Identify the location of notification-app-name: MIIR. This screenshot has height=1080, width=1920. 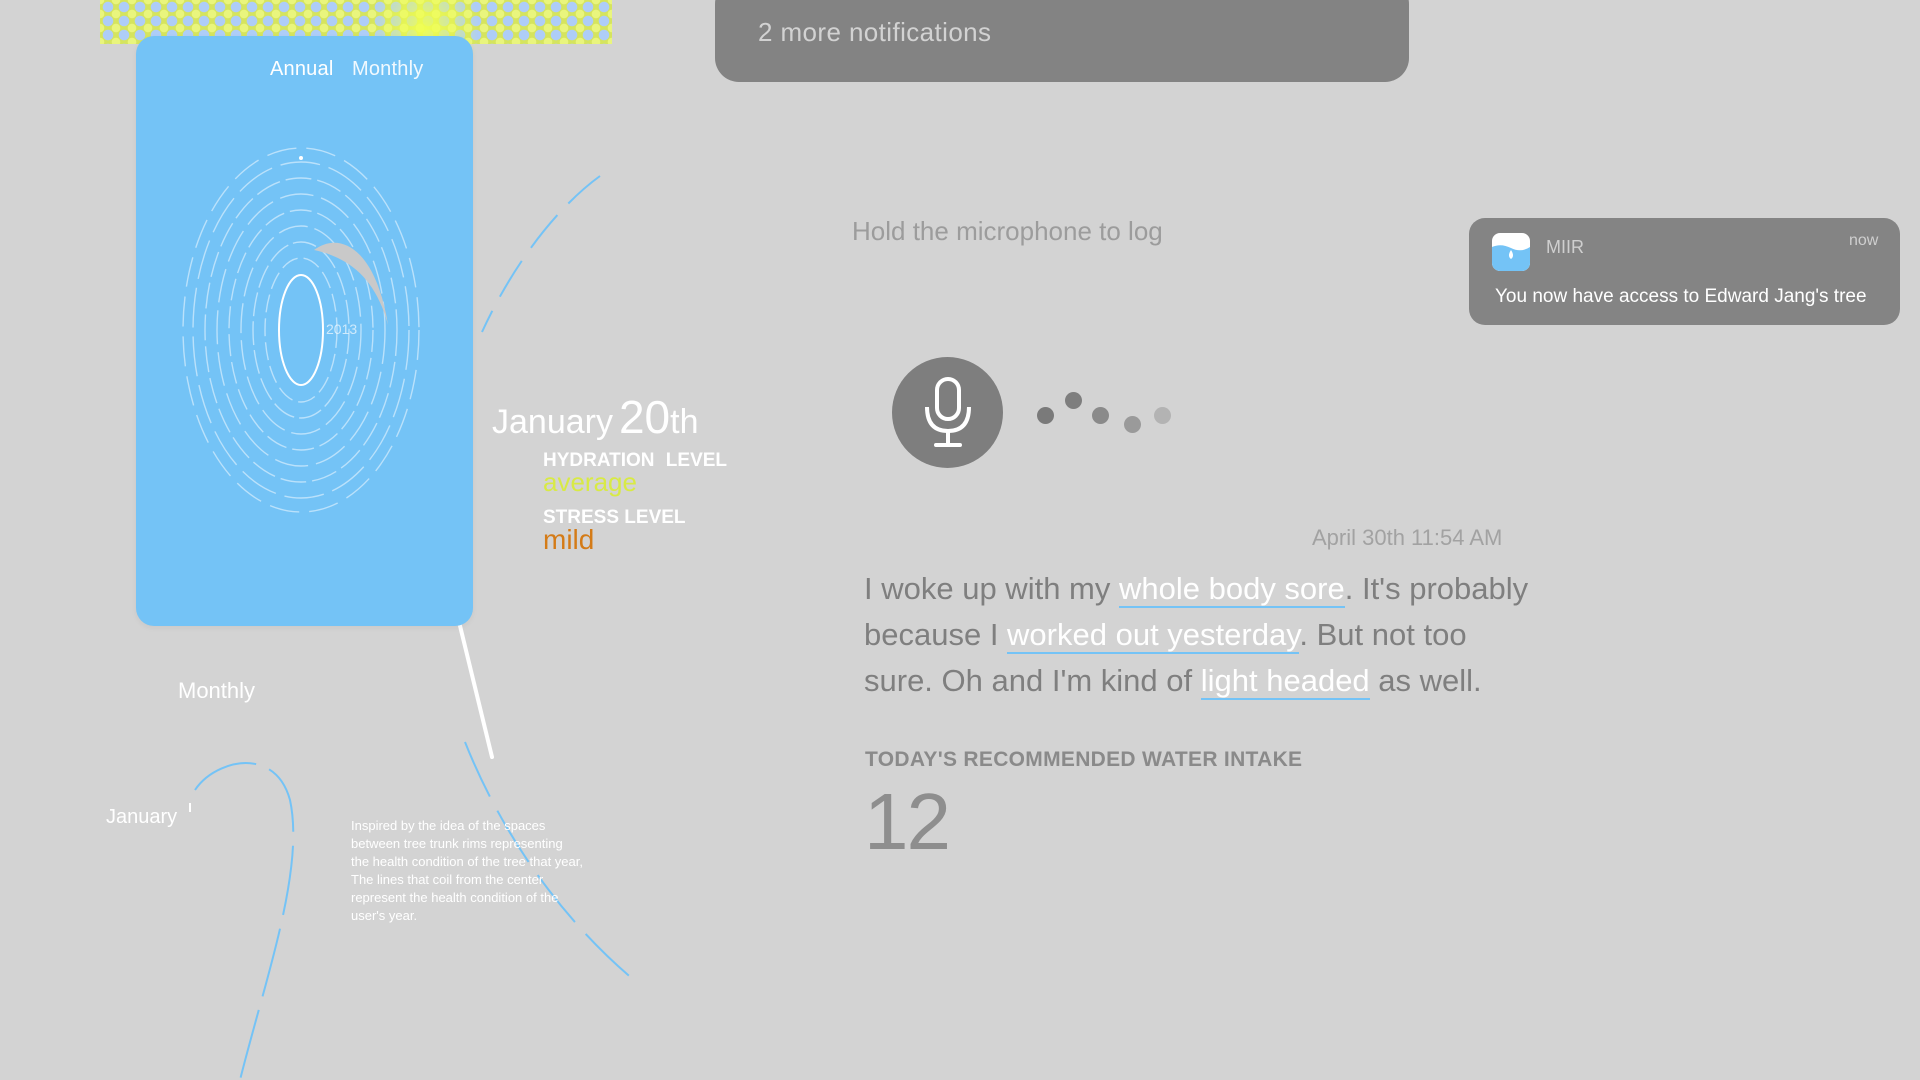
(1565, 247).